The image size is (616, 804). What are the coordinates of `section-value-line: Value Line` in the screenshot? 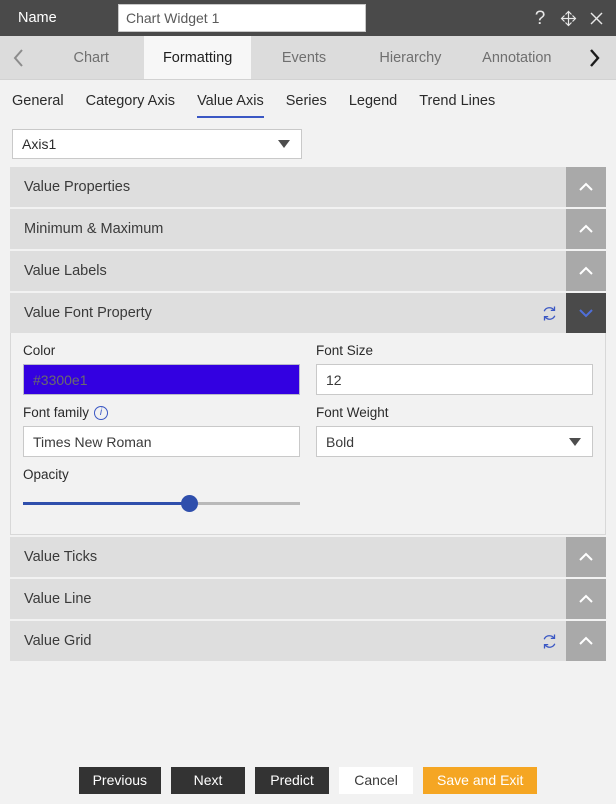 It's located at (308, 599).